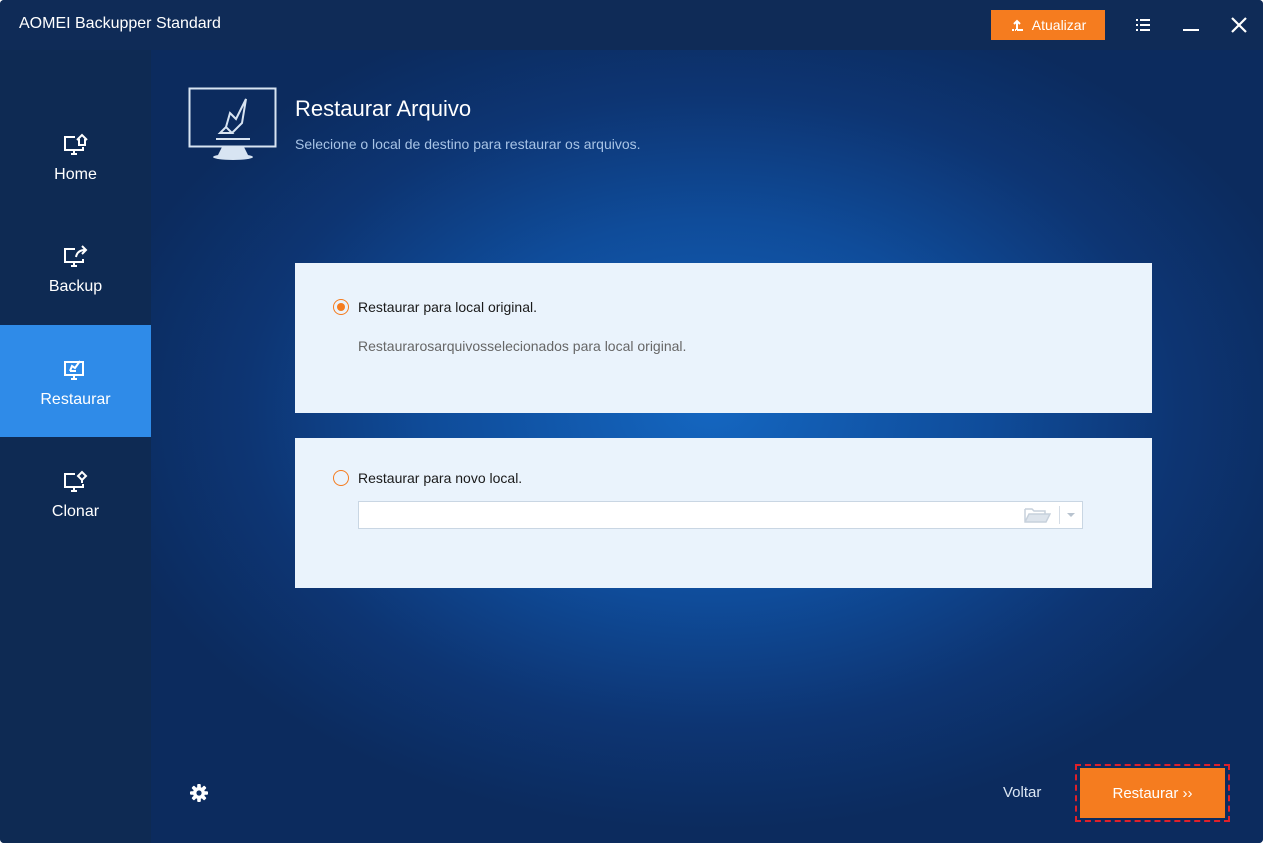 The height and width of the screenshot is (843, 1263). I want to click on close-icon, so click(1239, 25).